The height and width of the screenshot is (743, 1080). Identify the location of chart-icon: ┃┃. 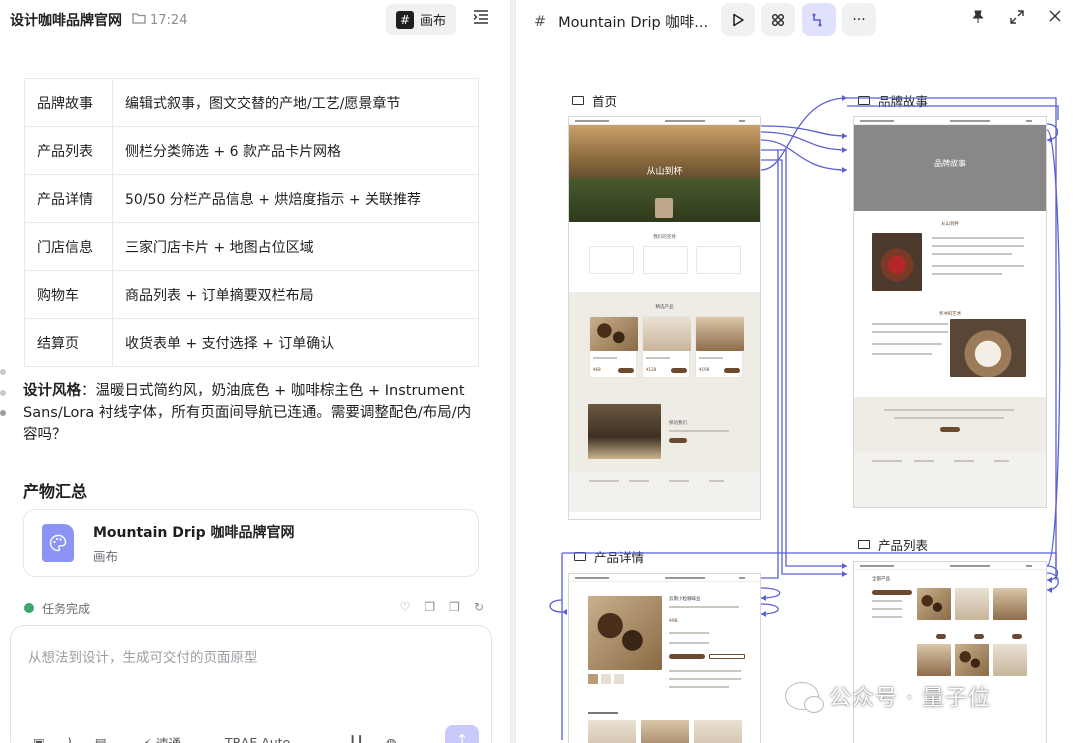
(356, 739).